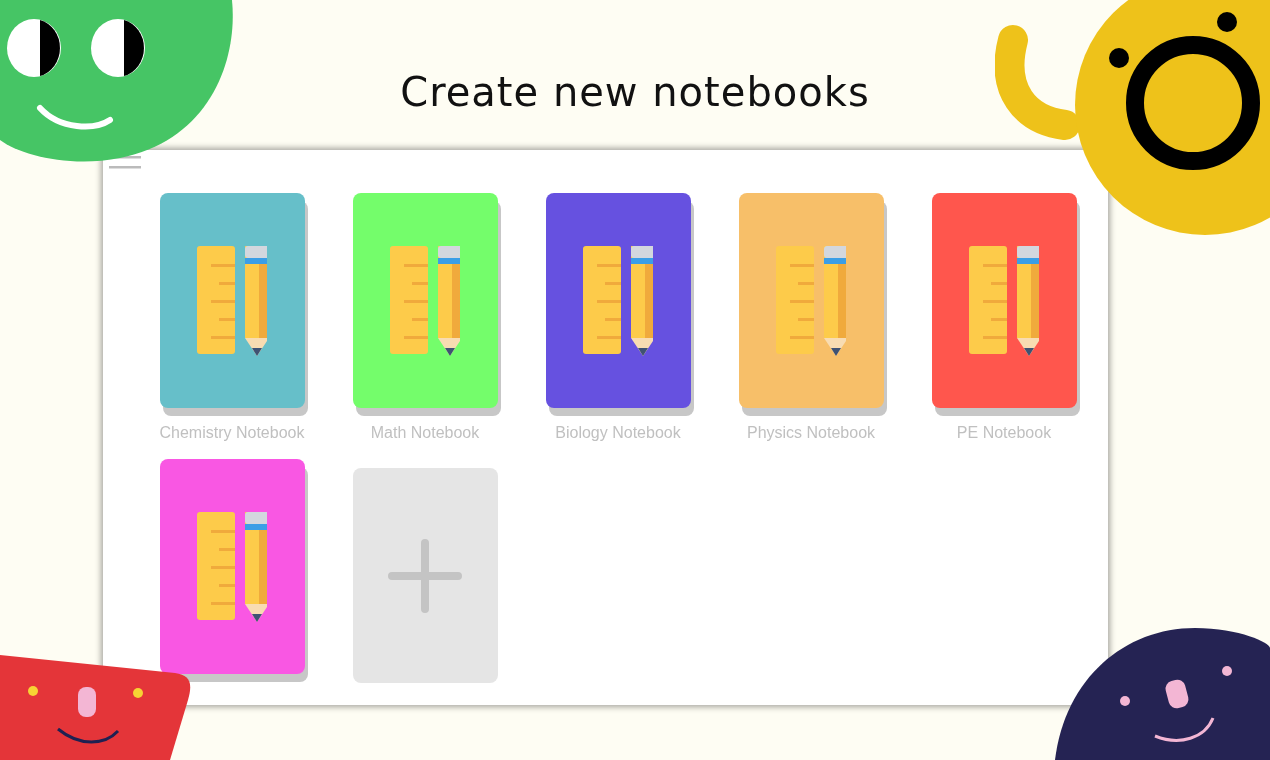 This screenshot has width=1270, height=760. Describe the element at coordinates (618, 433) in the screenshot. I see `notebook-title: Biology Notebook` at that location.